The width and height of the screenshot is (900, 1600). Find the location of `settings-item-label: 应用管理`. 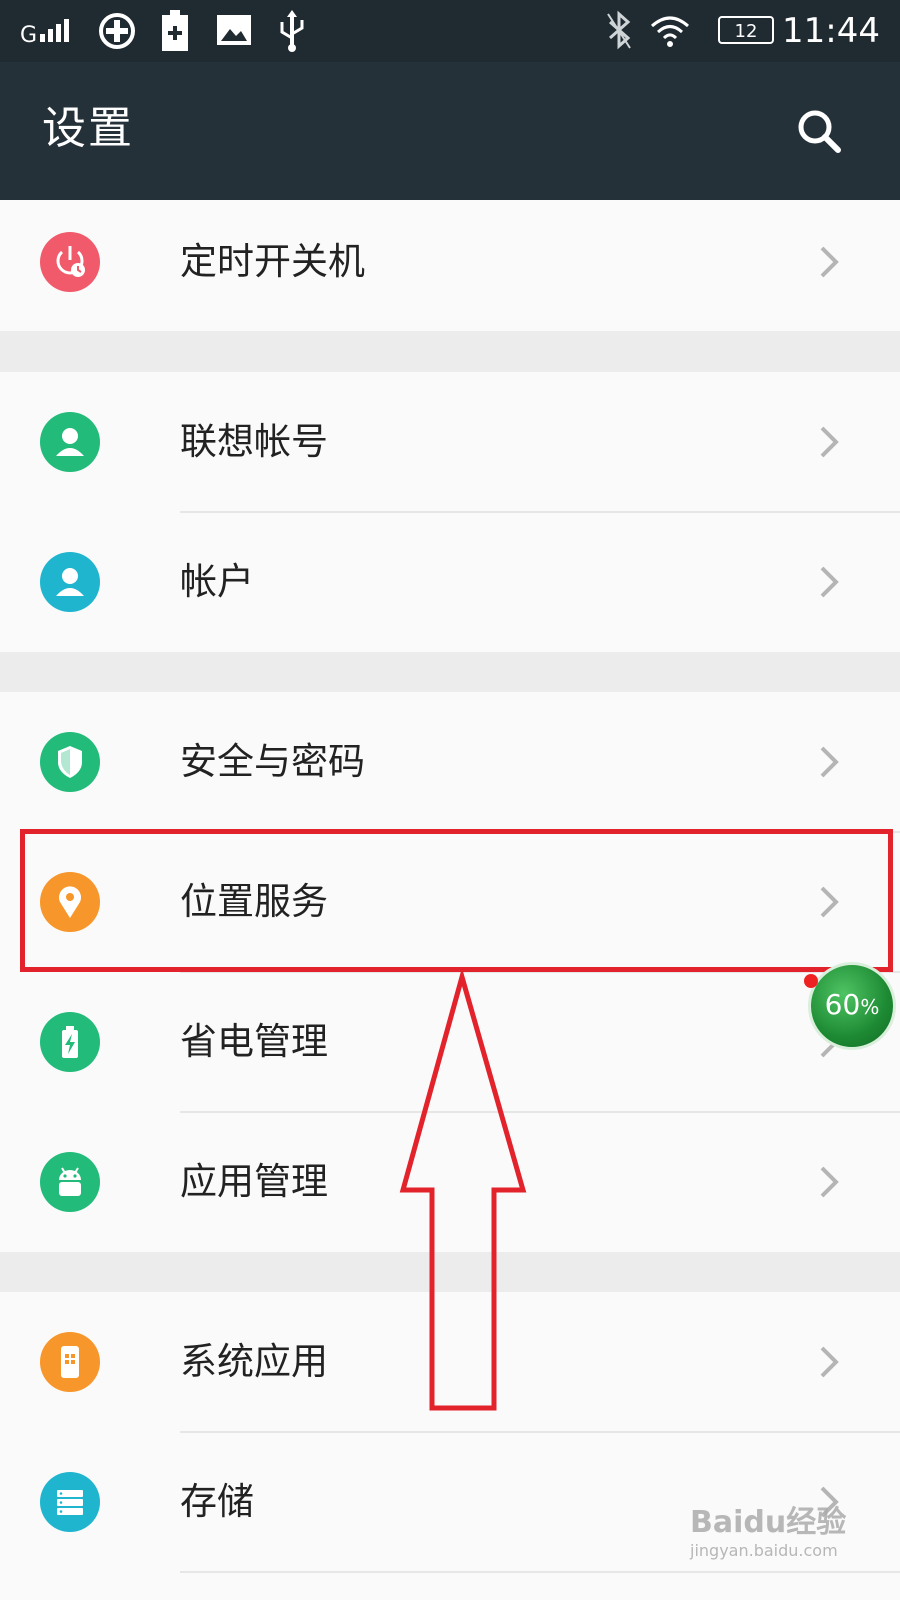

settings-item-label: 应用管理 is located at coordinates (254, 1181).